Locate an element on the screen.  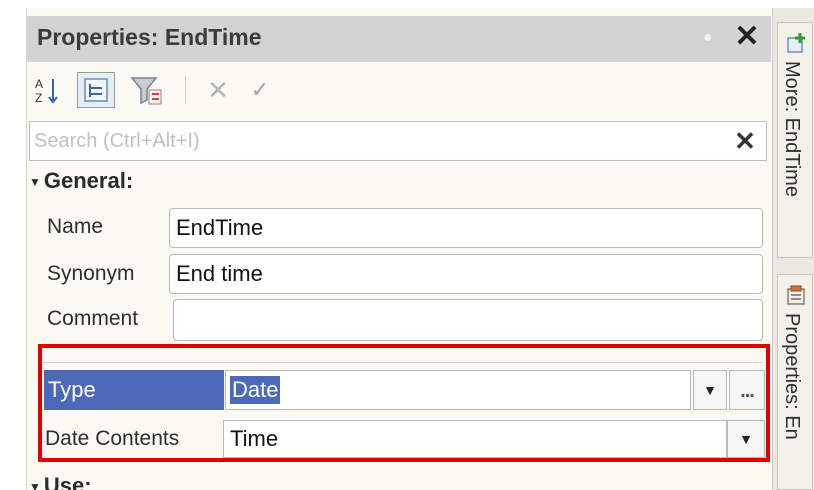
synonym-label: Synonym is located at coordinates (91, 273).